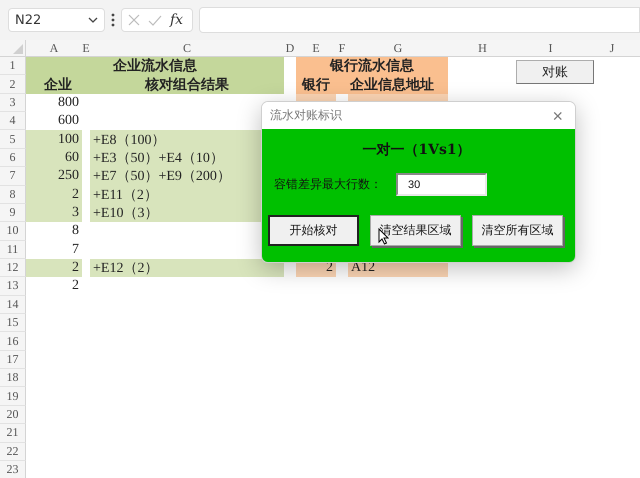 The height and width of the screenshot is (478, 640). I want to click on row-number: 17, so click(13, 360).